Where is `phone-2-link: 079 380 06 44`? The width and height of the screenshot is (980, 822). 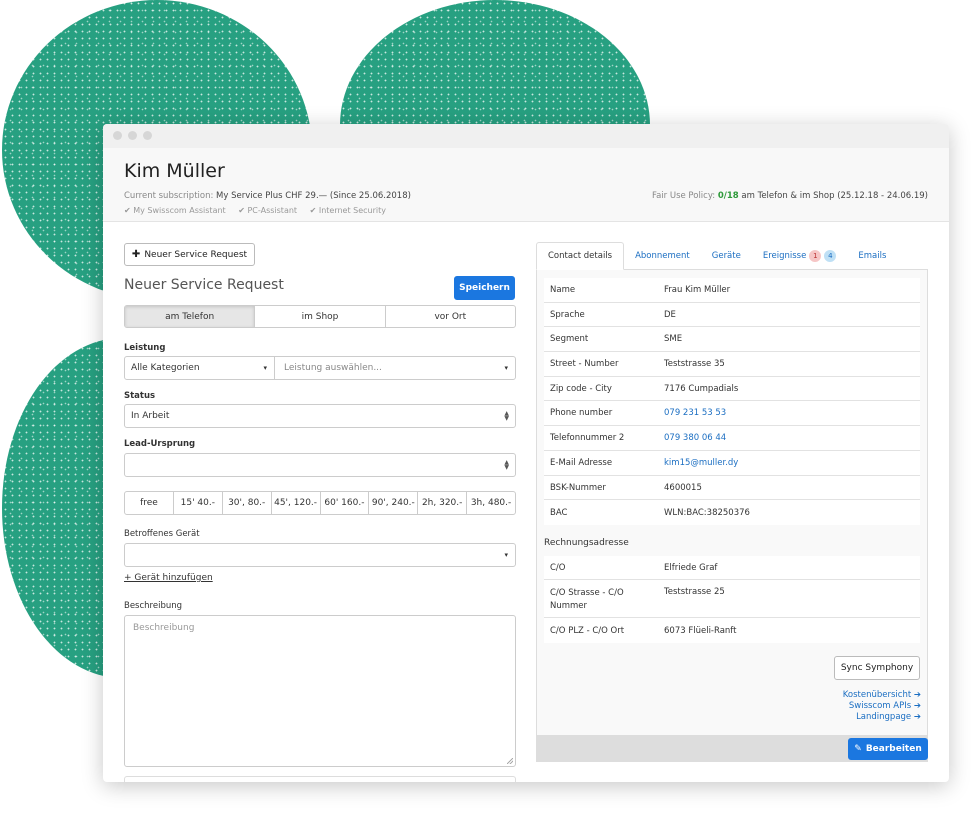 phone-2-link: 079 380 06 44 is located at coordinates (695, 438).